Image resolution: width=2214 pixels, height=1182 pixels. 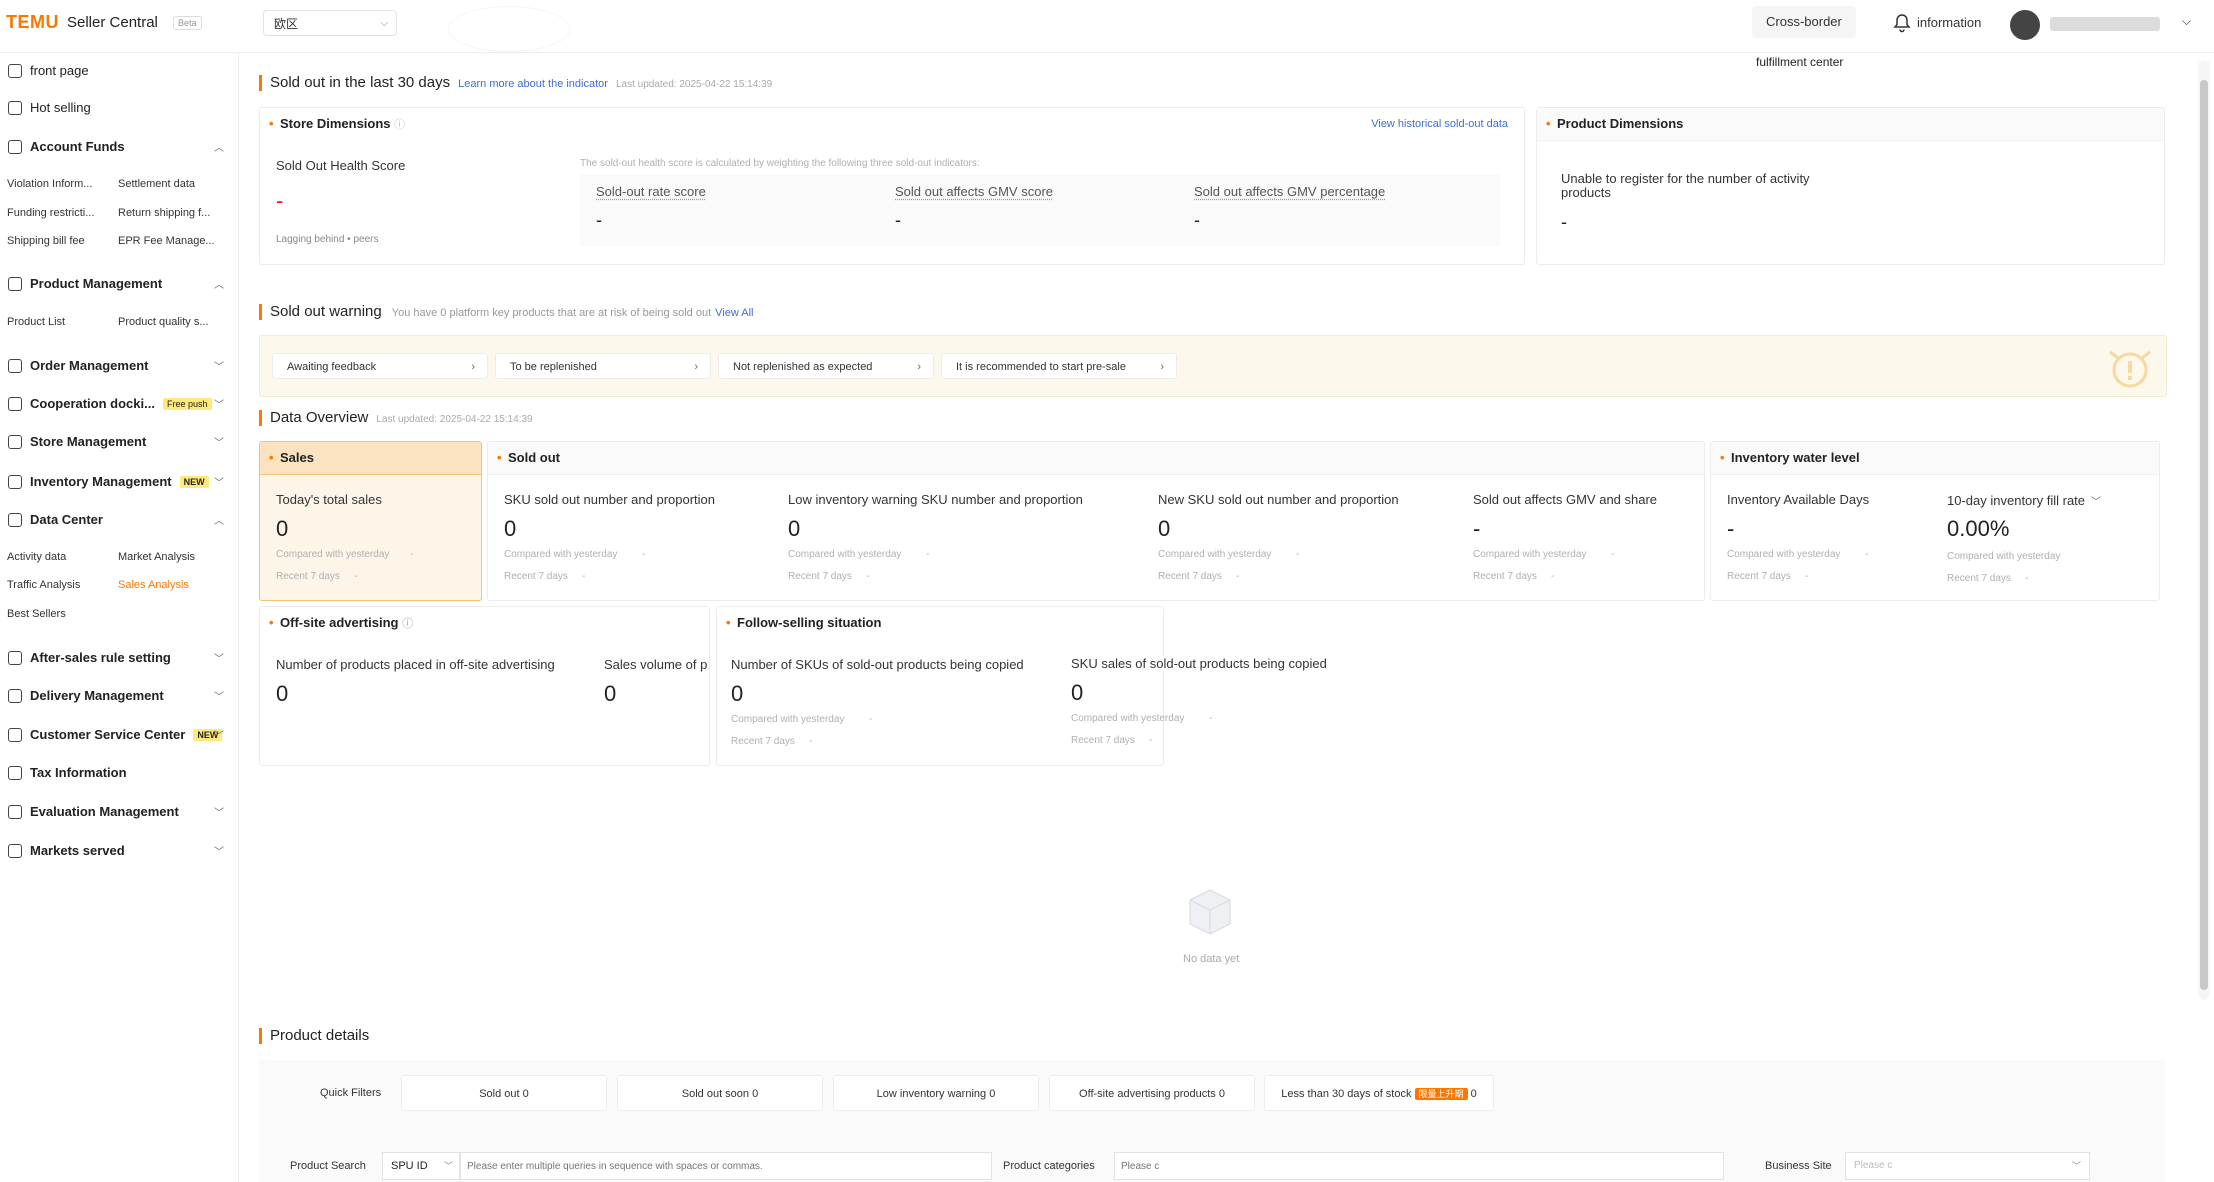 What do you see at coordinates (1379, 1093) in the screenshot?
I see `filter-less-than-30-days: Less than 30 days of stock 限量上升期 0` at bounding box center [1379, 1093].